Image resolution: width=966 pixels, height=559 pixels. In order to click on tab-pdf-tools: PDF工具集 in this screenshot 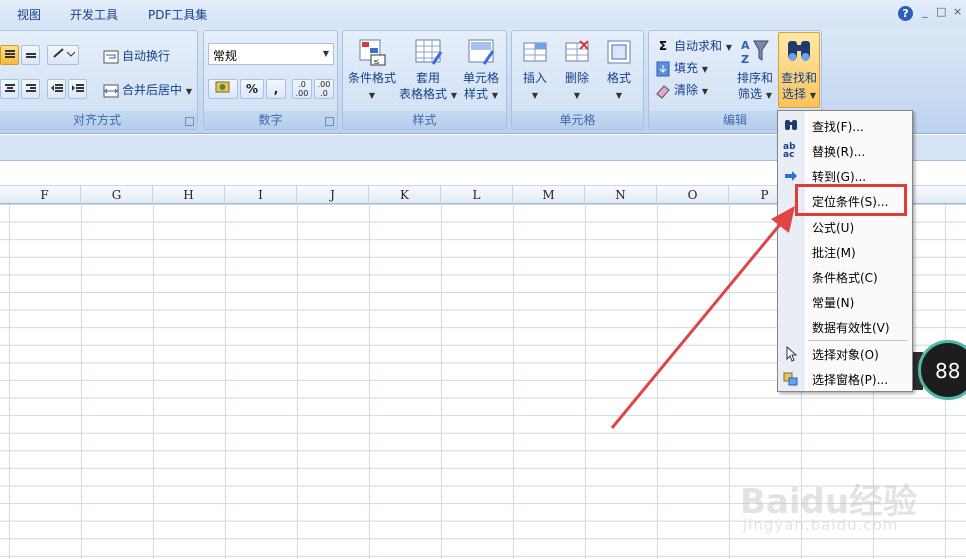, I will do `click(177, 14)`.